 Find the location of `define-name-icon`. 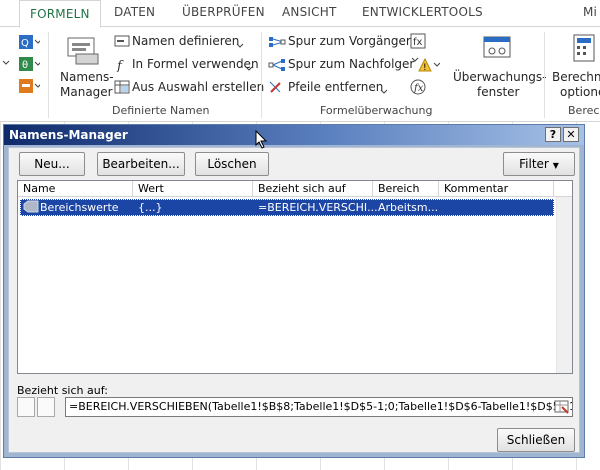

define-name-icon is located at coordinates (122, 42).